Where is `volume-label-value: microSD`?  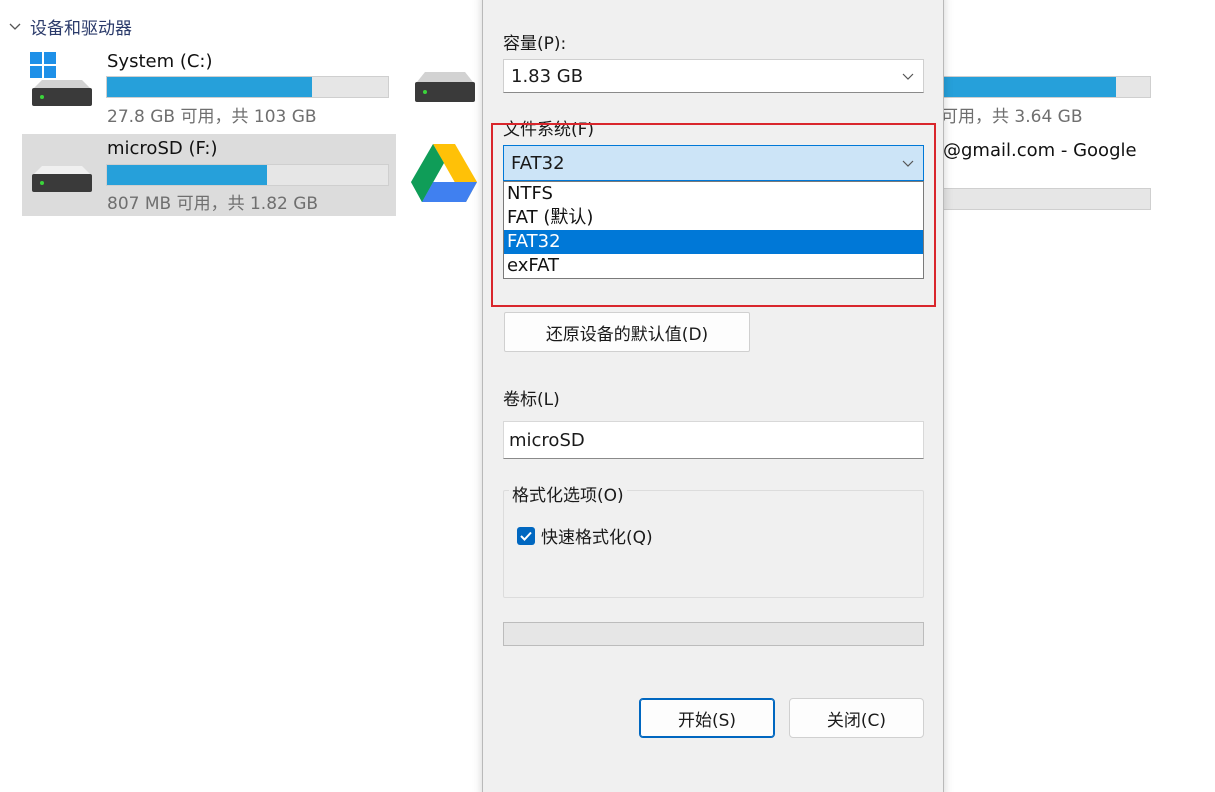
volume-label-value: microSD is located at coordinates (547, 440).